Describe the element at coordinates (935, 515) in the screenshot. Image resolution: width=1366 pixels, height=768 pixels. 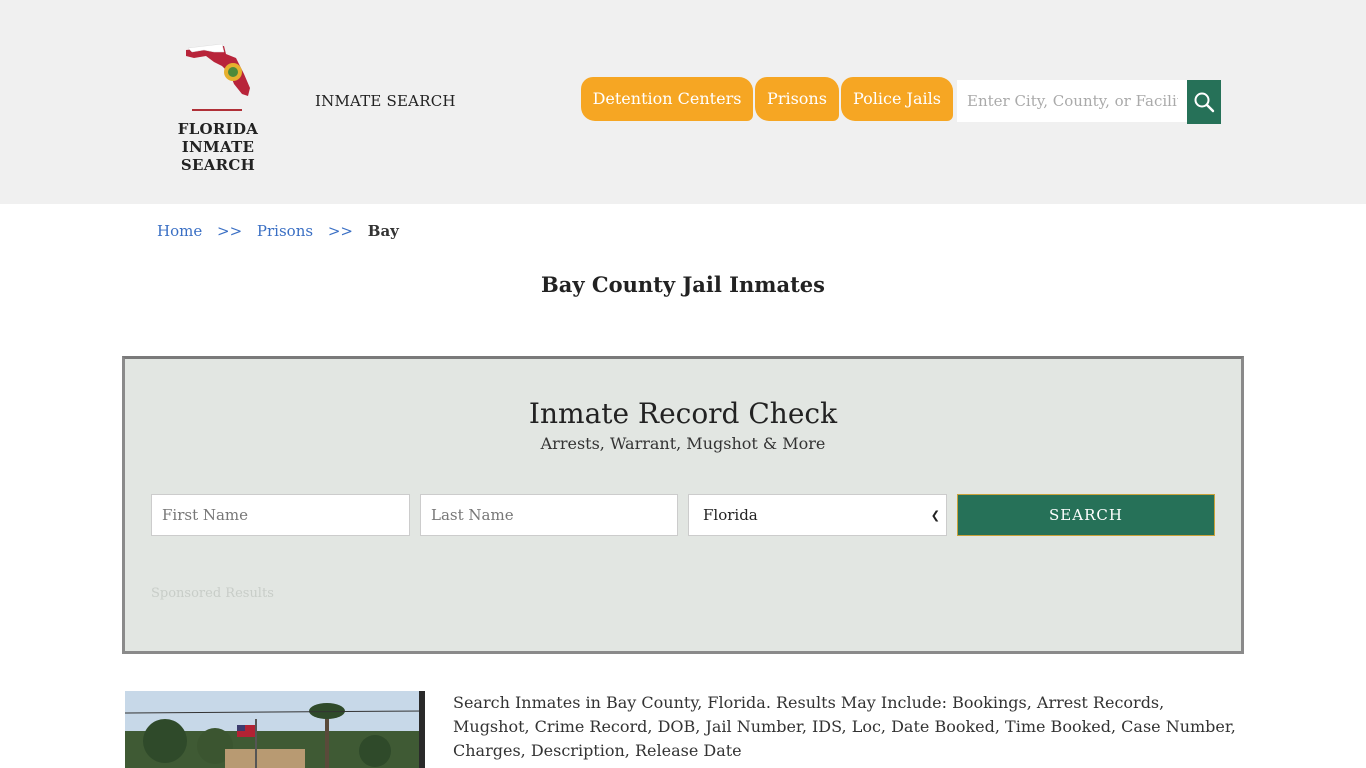
I see `chevron-down-icon: ❮` at that location.